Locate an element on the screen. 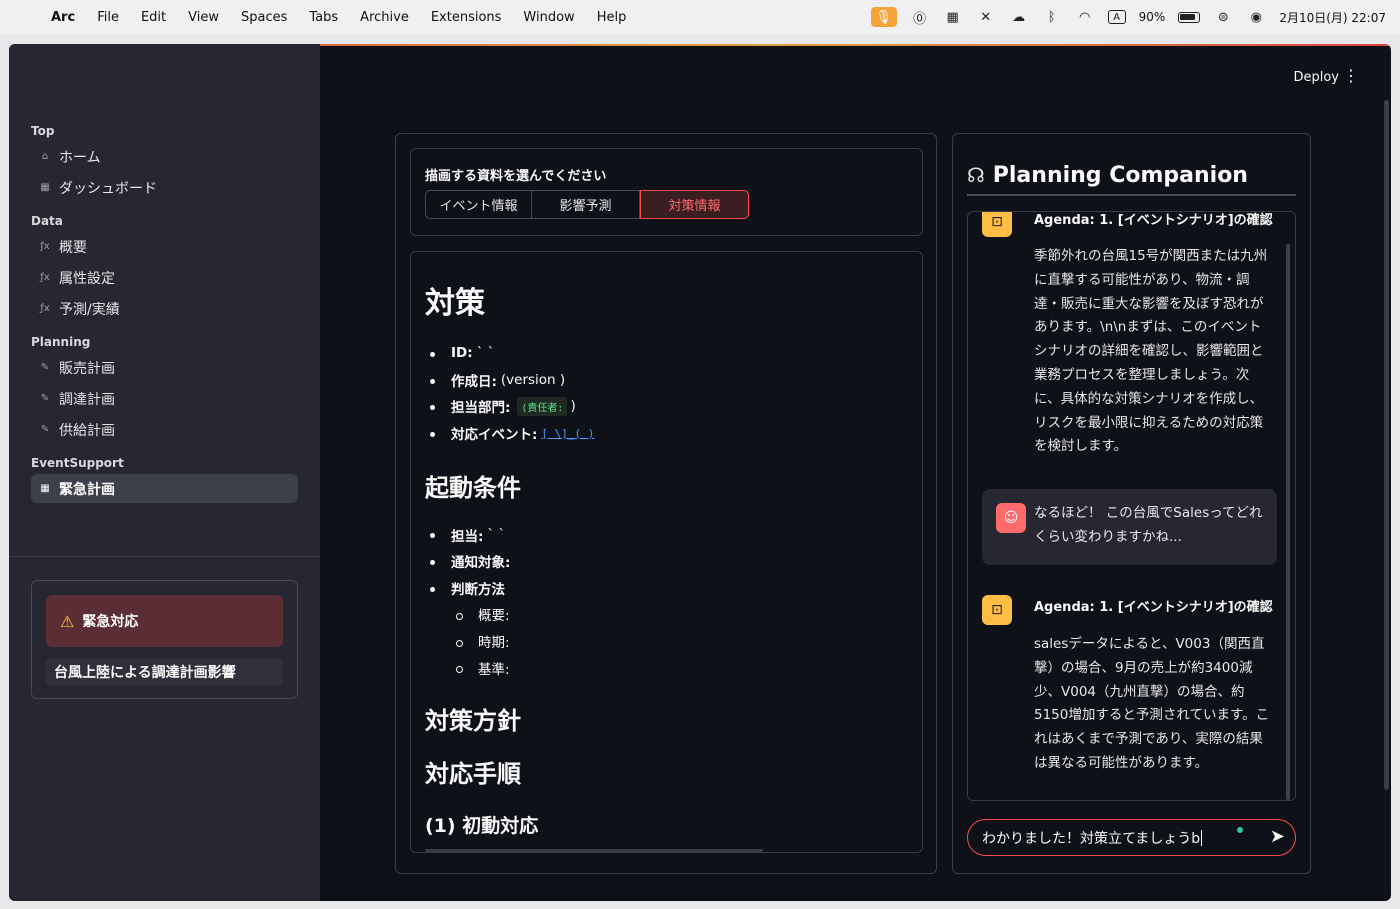  text-caret is located at coordinates (1202, 837).